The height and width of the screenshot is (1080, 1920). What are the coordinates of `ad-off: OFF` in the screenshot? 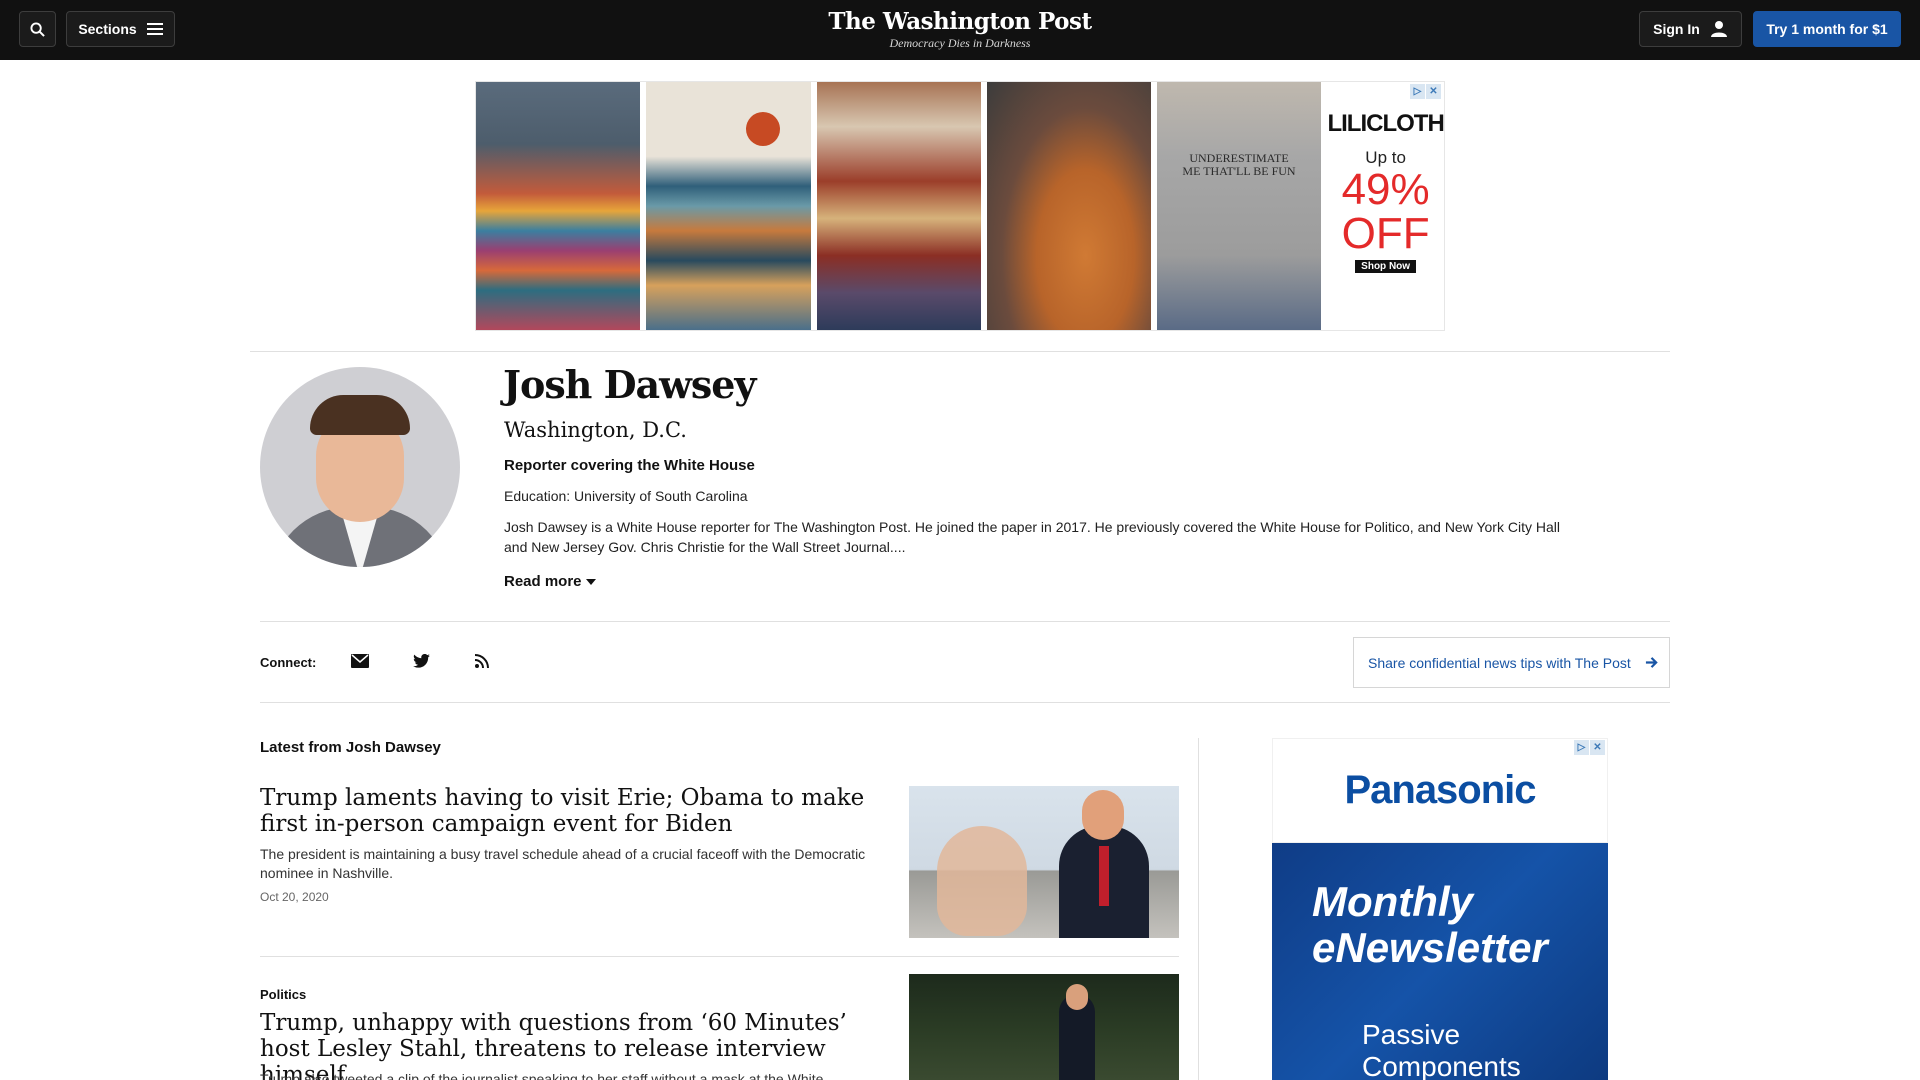 It's located at (1385, 233).